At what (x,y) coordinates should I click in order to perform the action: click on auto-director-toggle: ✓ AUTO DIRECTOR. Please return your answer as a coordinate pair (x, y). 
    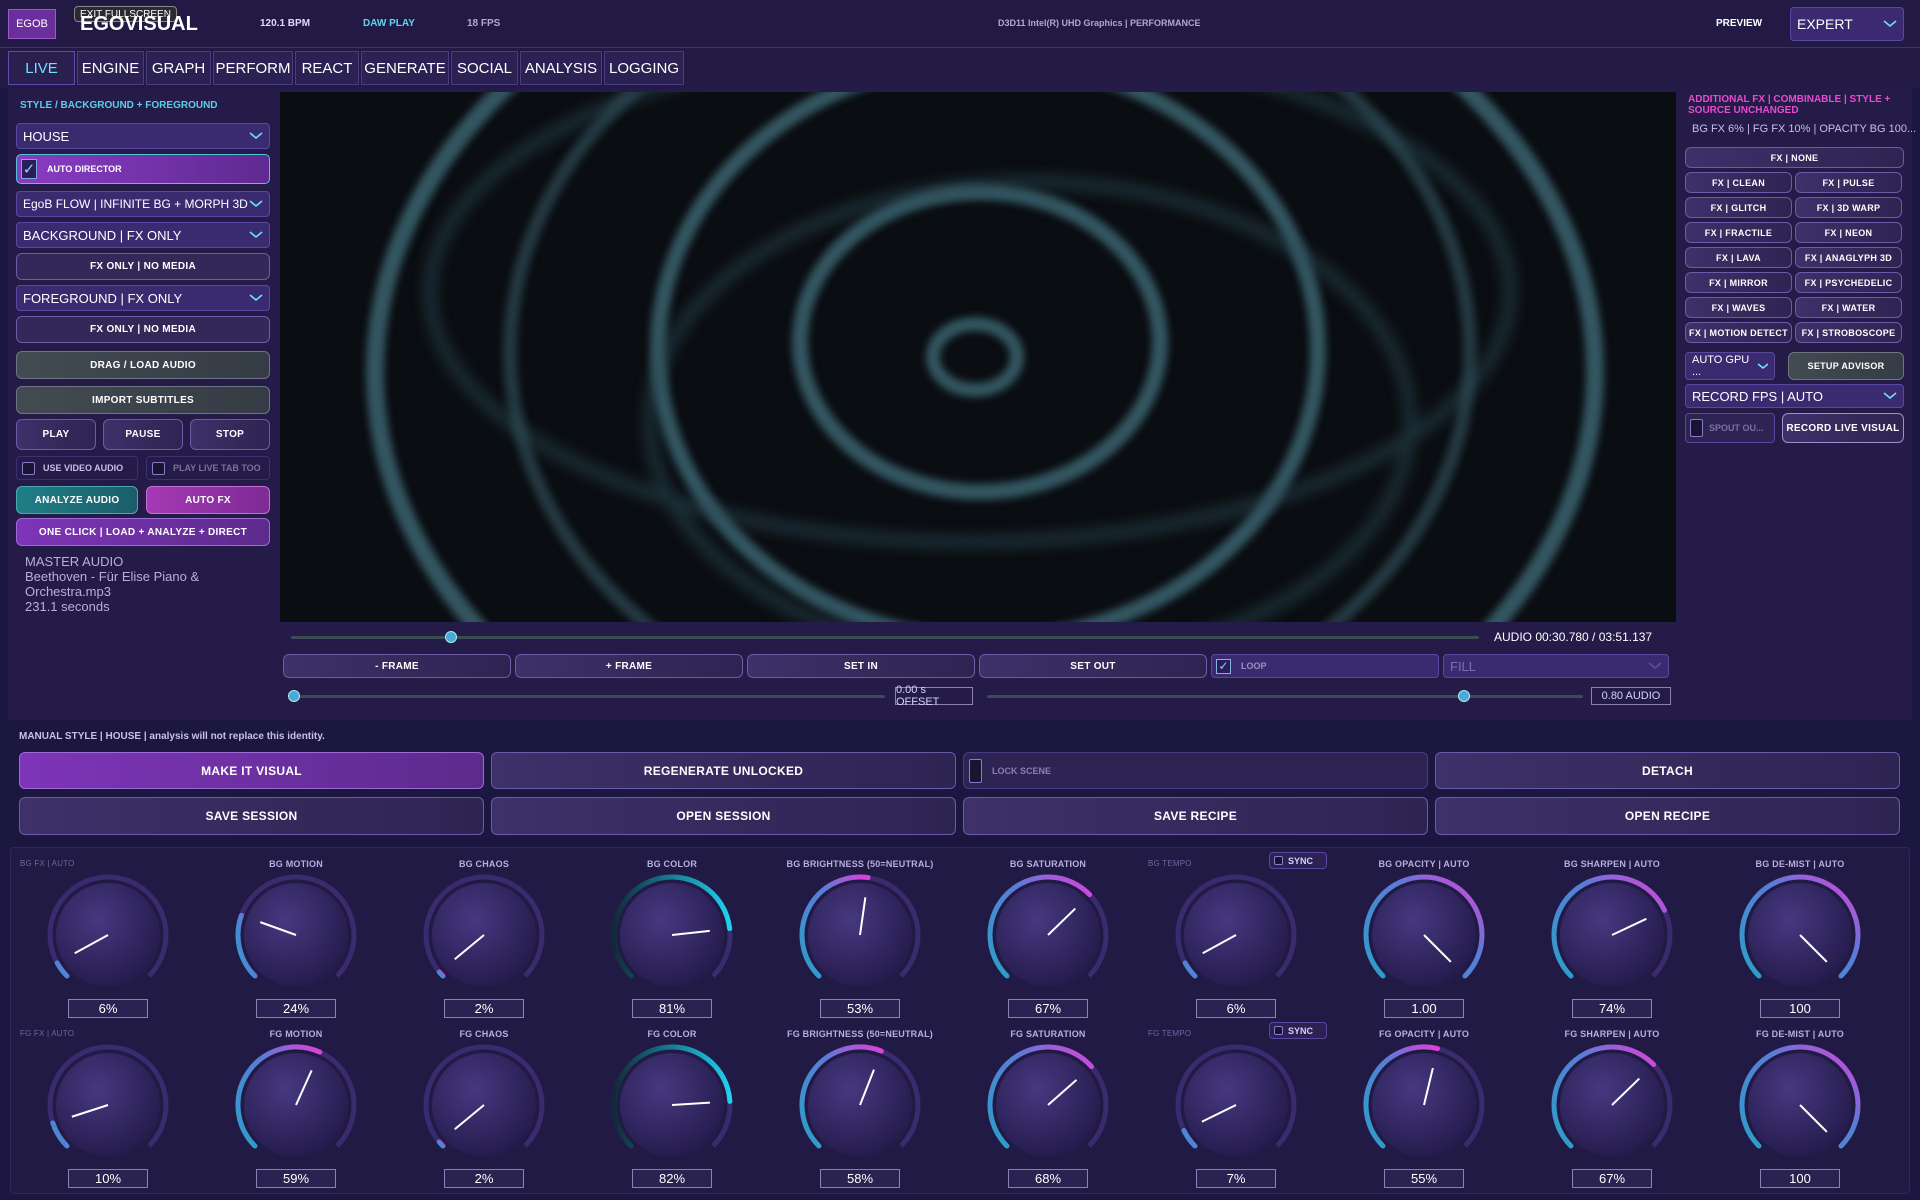
    Looking at the image, I should click on (143, 169).